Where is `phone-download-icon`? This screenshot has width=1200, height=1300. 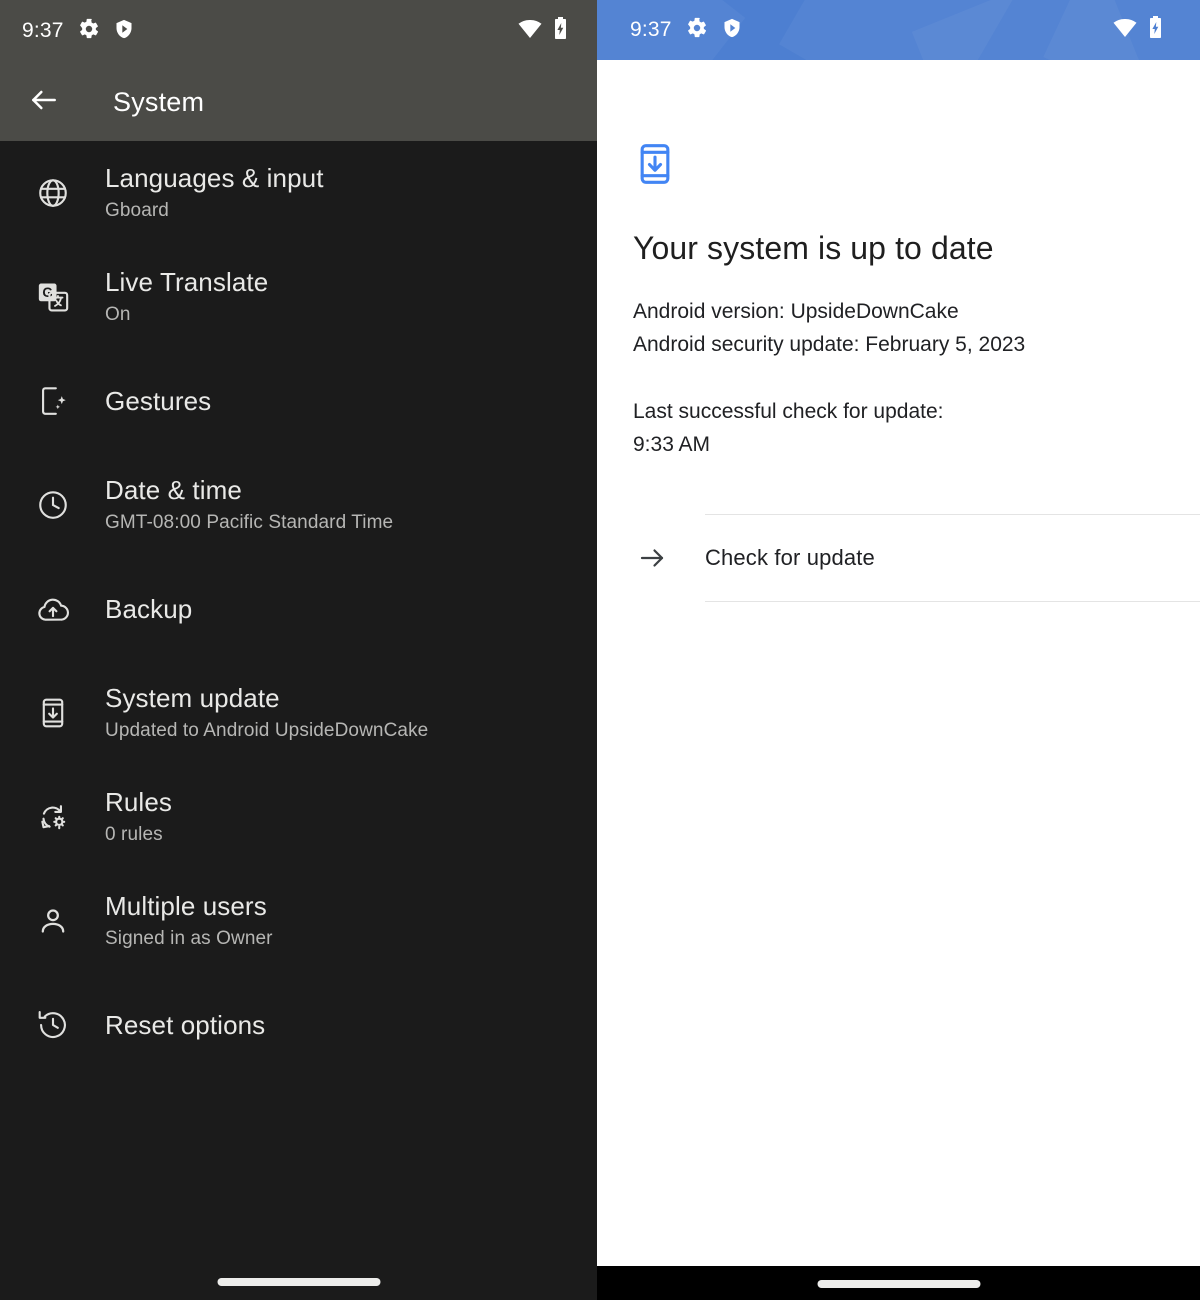
phone-download-icon is located at coordinates (53, 713).